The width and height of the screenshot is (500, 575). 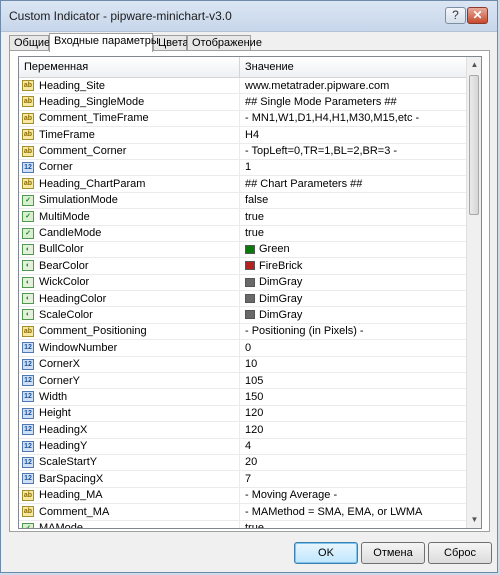 I want to click on parameter-value: 0, so click(x=248, y=348).